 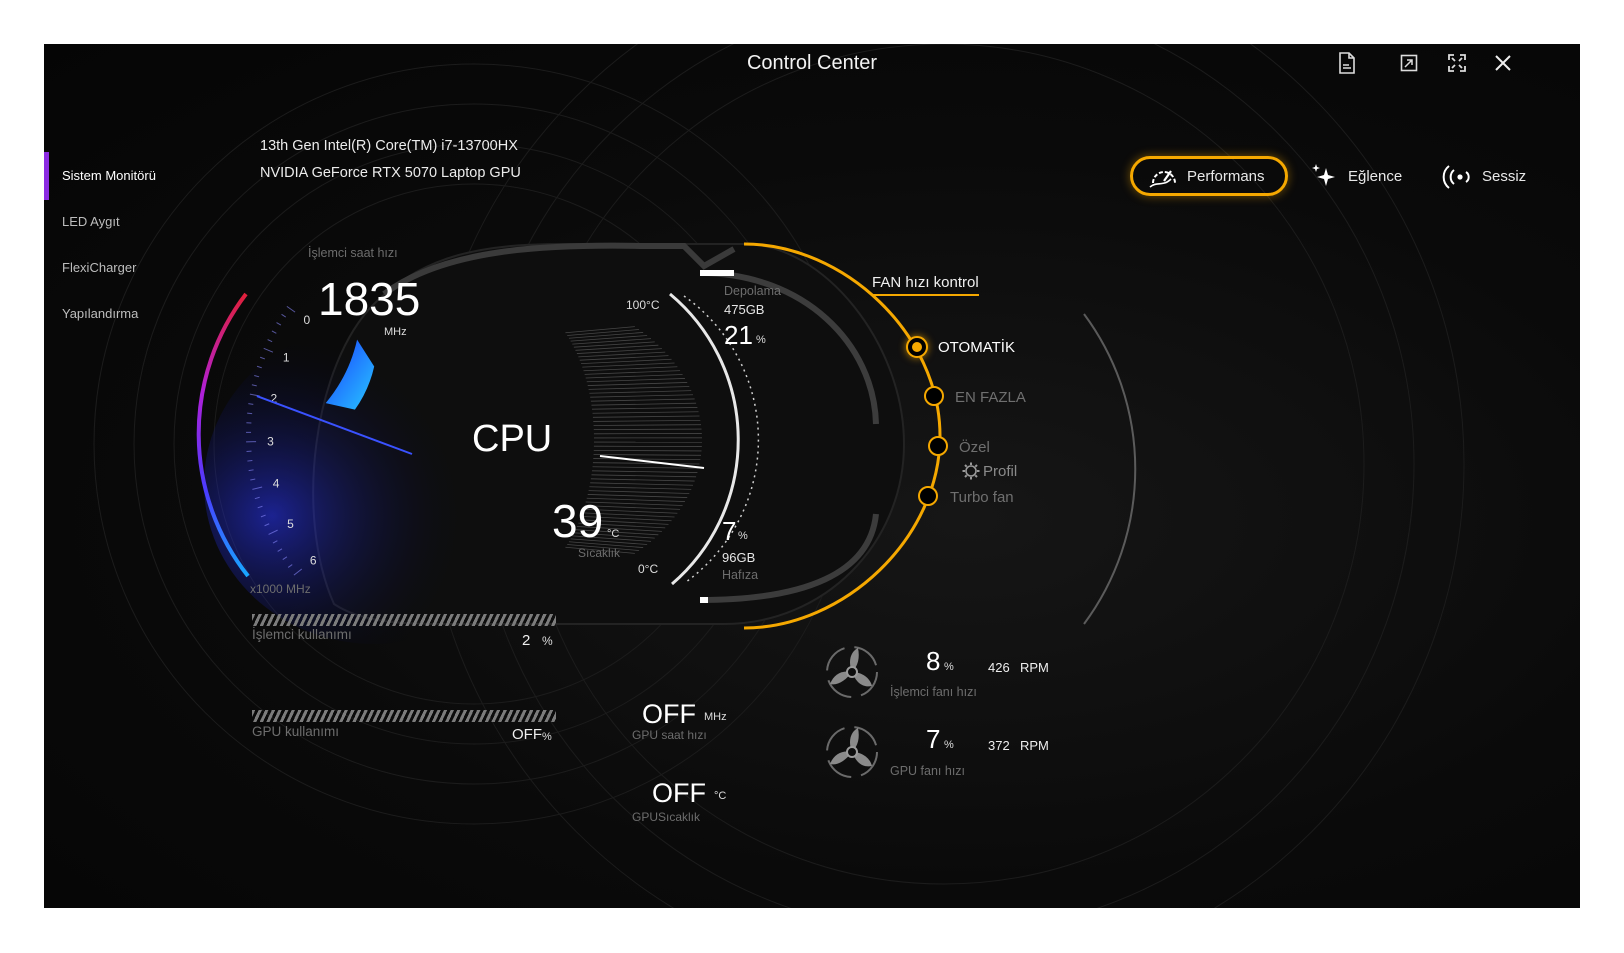 I want to click on storage-label: Depolama, so click(x=752, y=291).